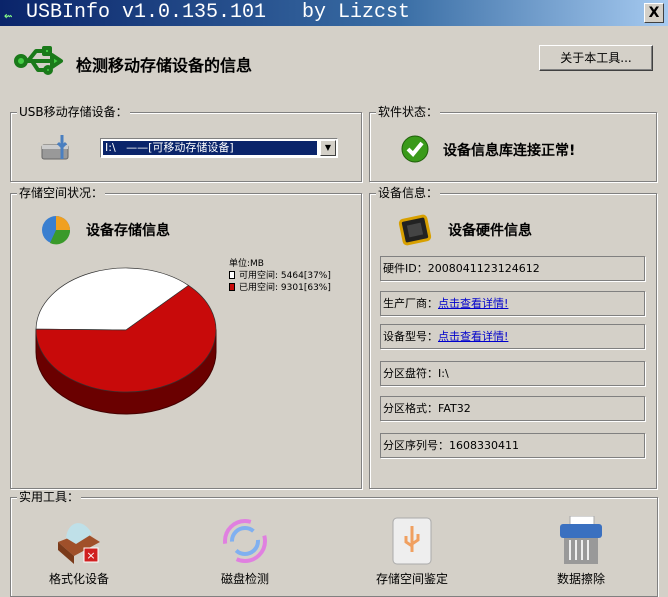 This screenshot has height=597, width=668. I want to click on device-select-value: I:\ ——[可移动存储设备], so click(210, 148).